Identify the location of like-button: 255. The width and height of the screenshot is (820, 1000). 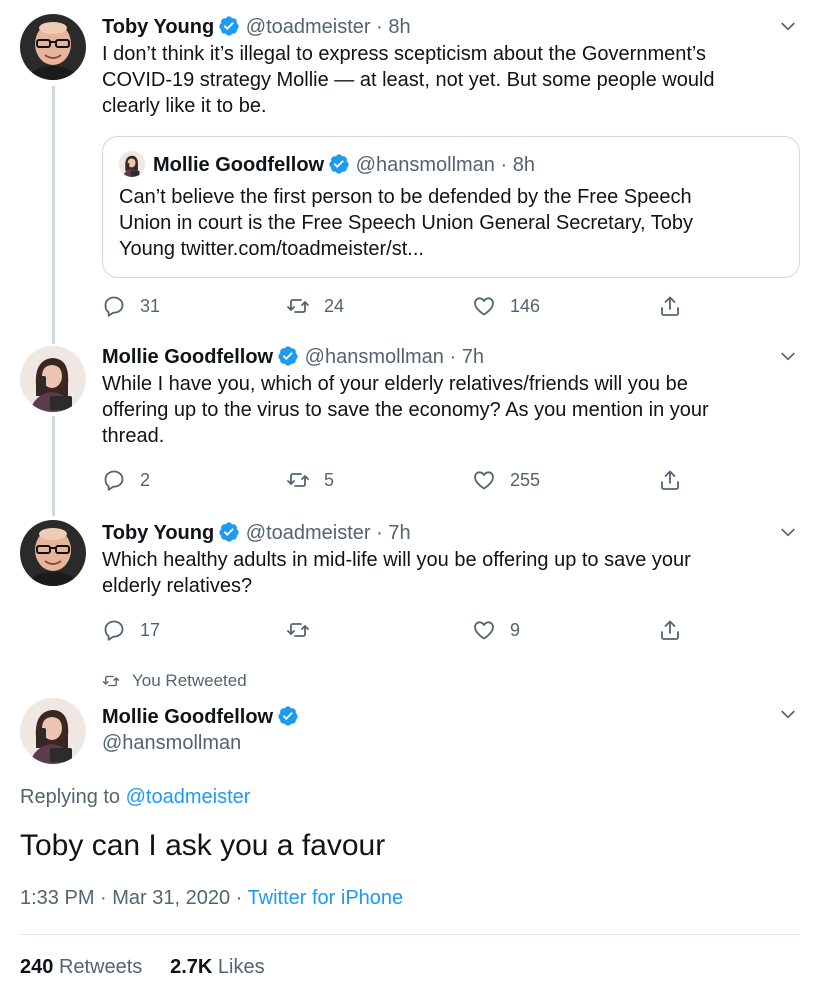
(506, 480).